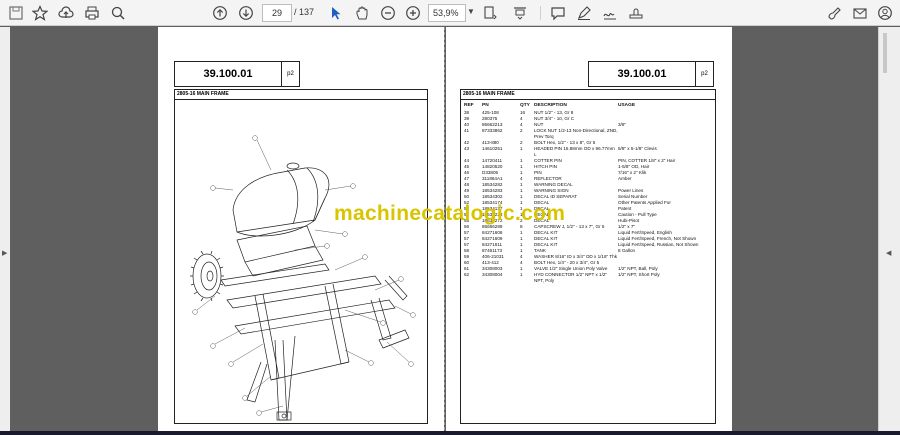 The width and height of the screenshot is (900, 435). Describe the element at coordinates (666, 134) in the screenshot. I see `cell-usage` at that location.